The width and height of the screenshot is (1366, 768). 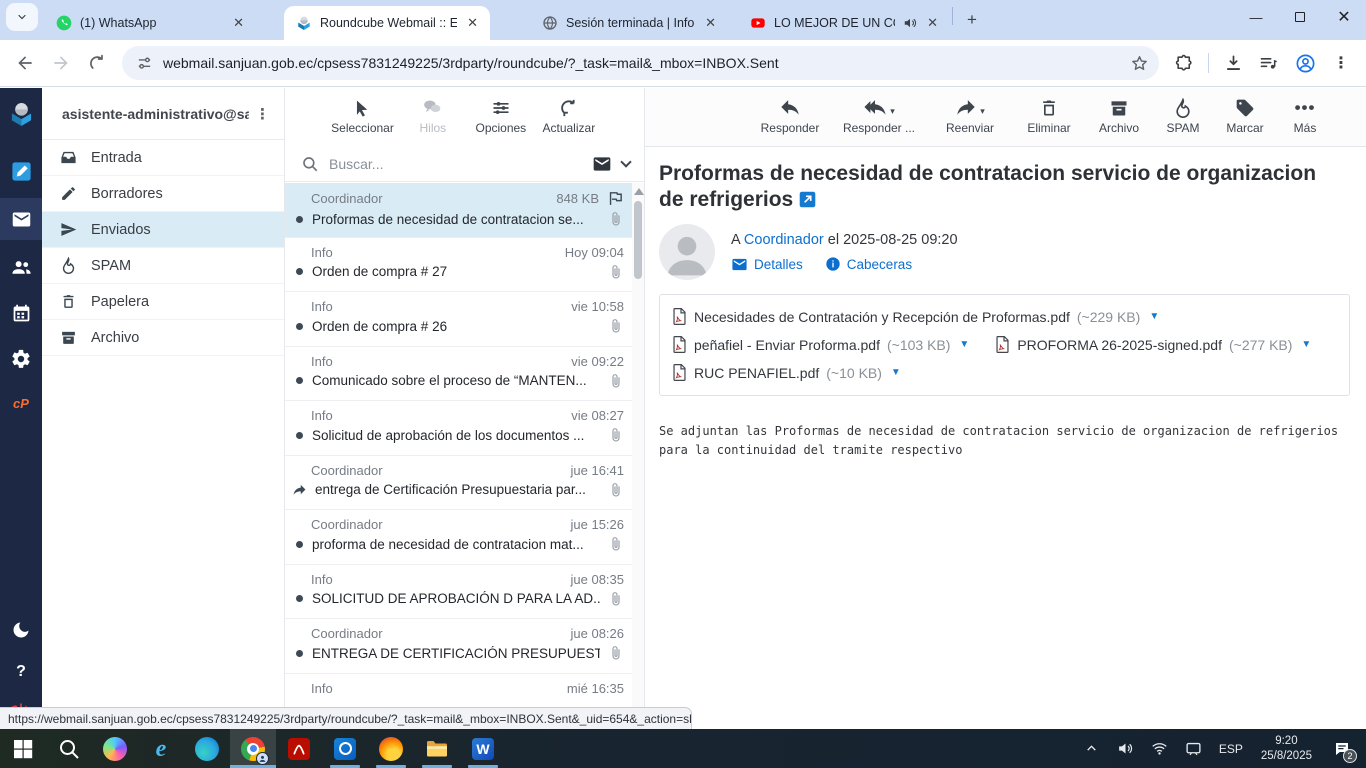 What do you see at coordinates (1183, 115) in the screenshot?
I see `spam-button: SPAM` at bounding box center [1183, 115].